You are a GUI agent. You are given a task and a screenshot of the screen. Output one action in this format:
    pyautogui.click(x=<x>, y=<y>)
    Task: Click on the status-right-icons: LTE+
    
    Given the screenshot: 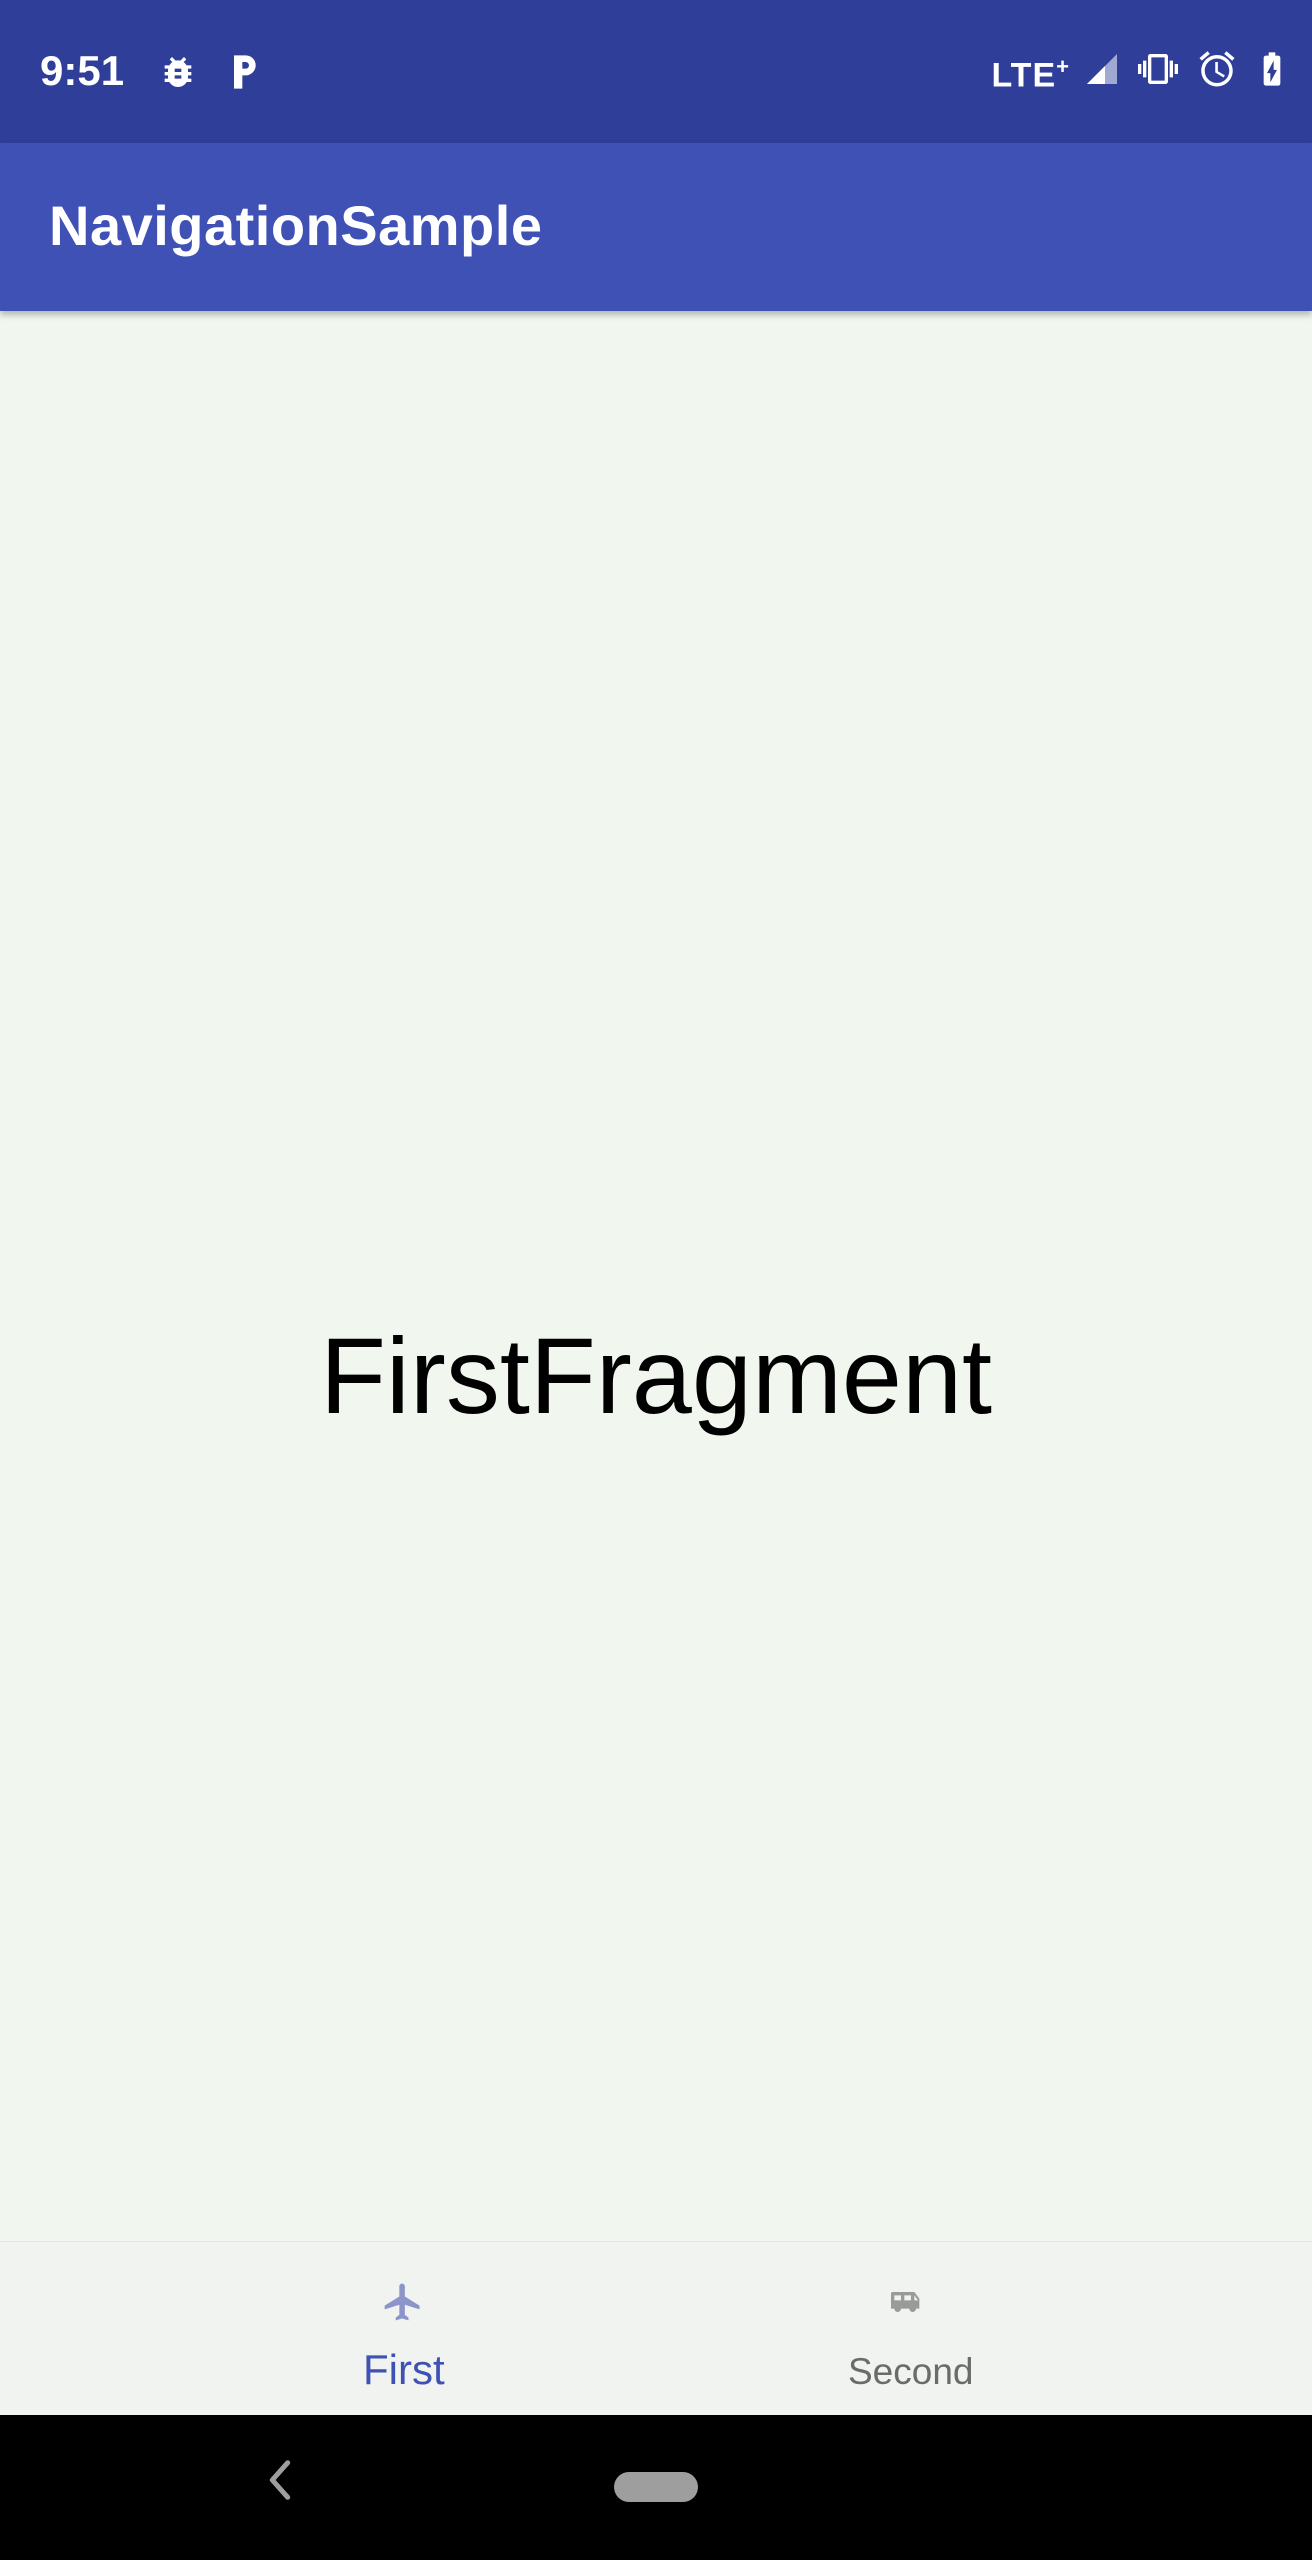 What is the action you would take?
    pyautogui.click(x=1141, y=71)
    